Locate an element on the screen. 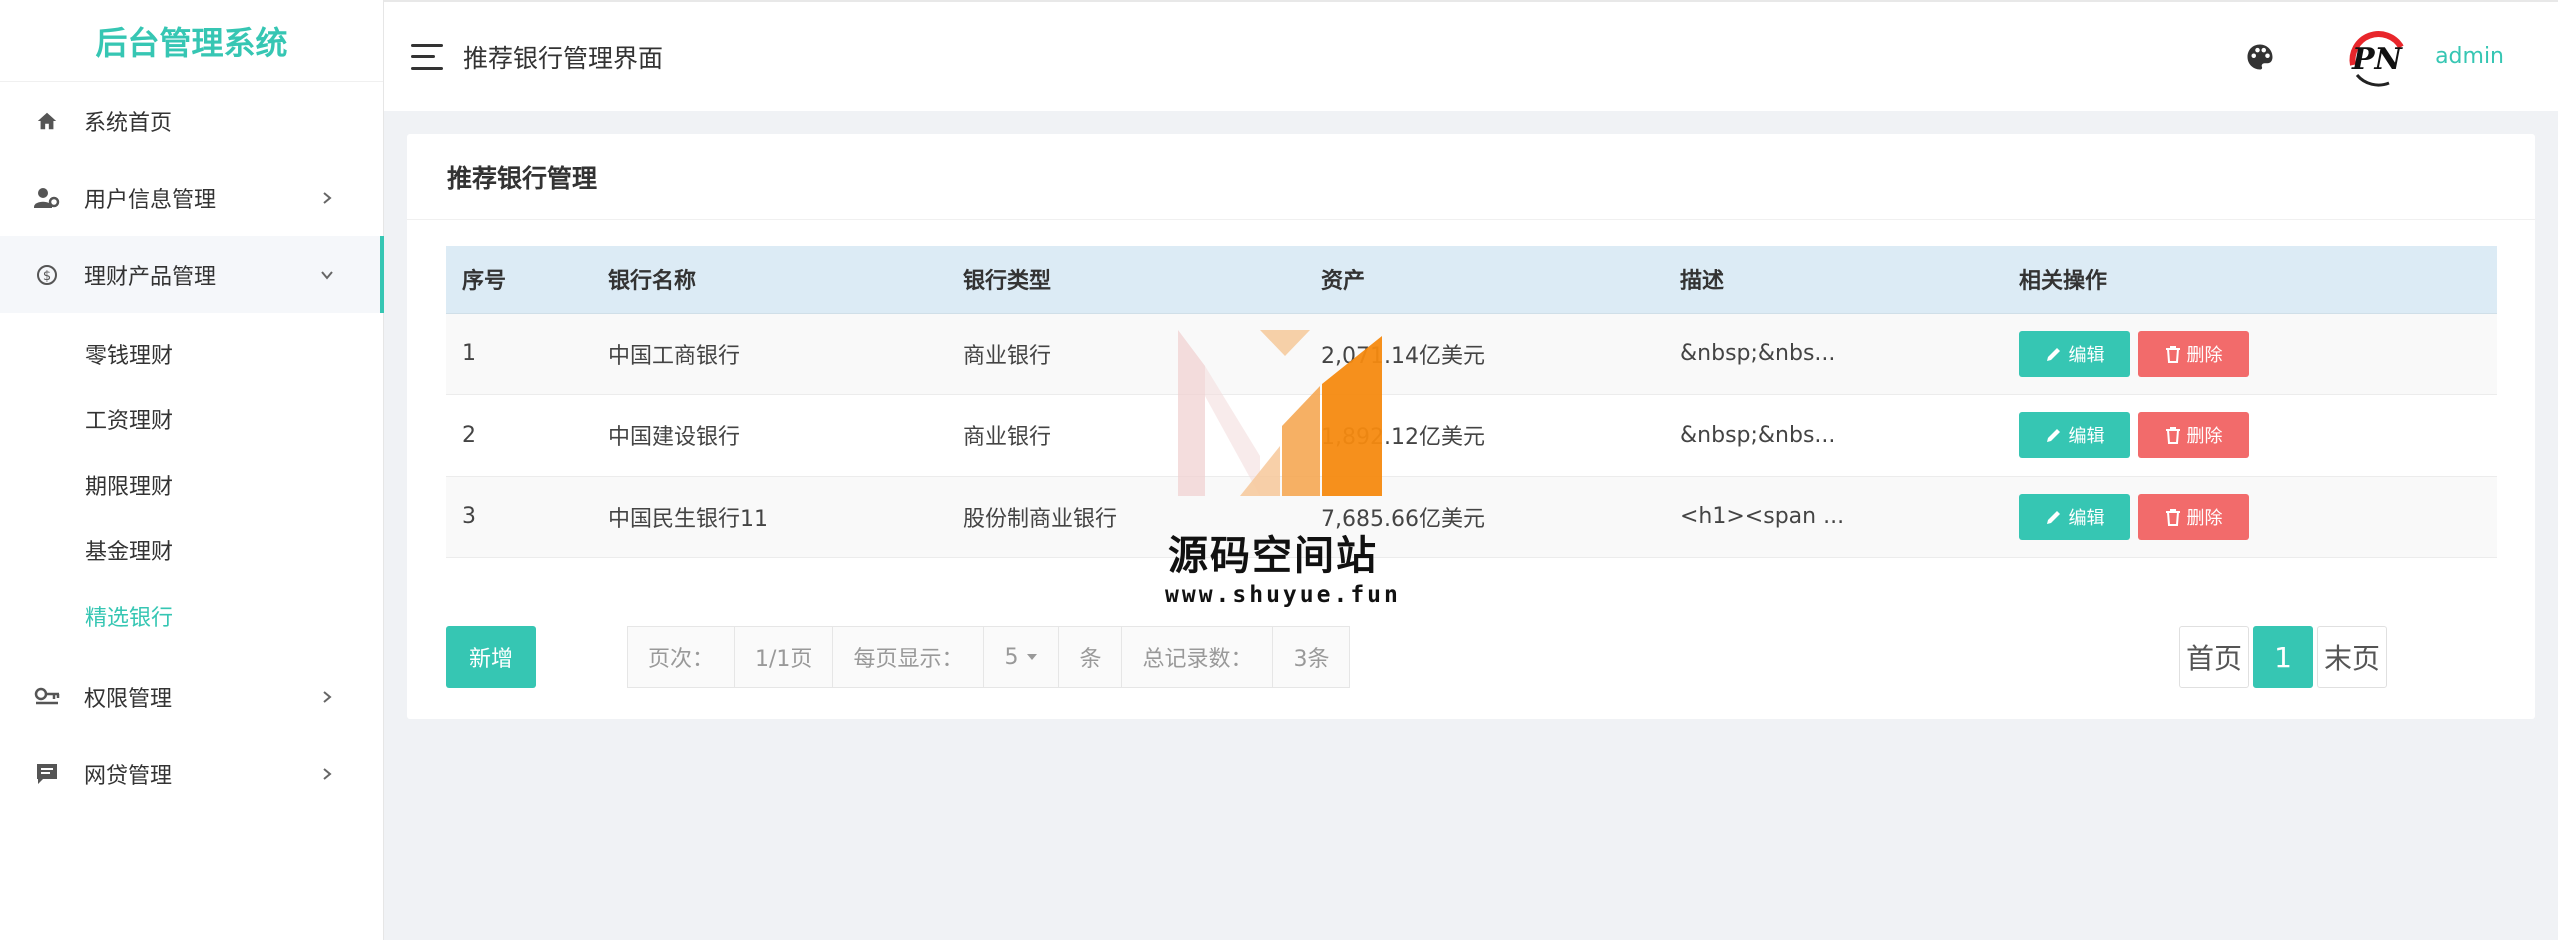 This screenshot has width=2558, height=940. card-title: 推荐银行管理 is located at coordinates (1471, 177).